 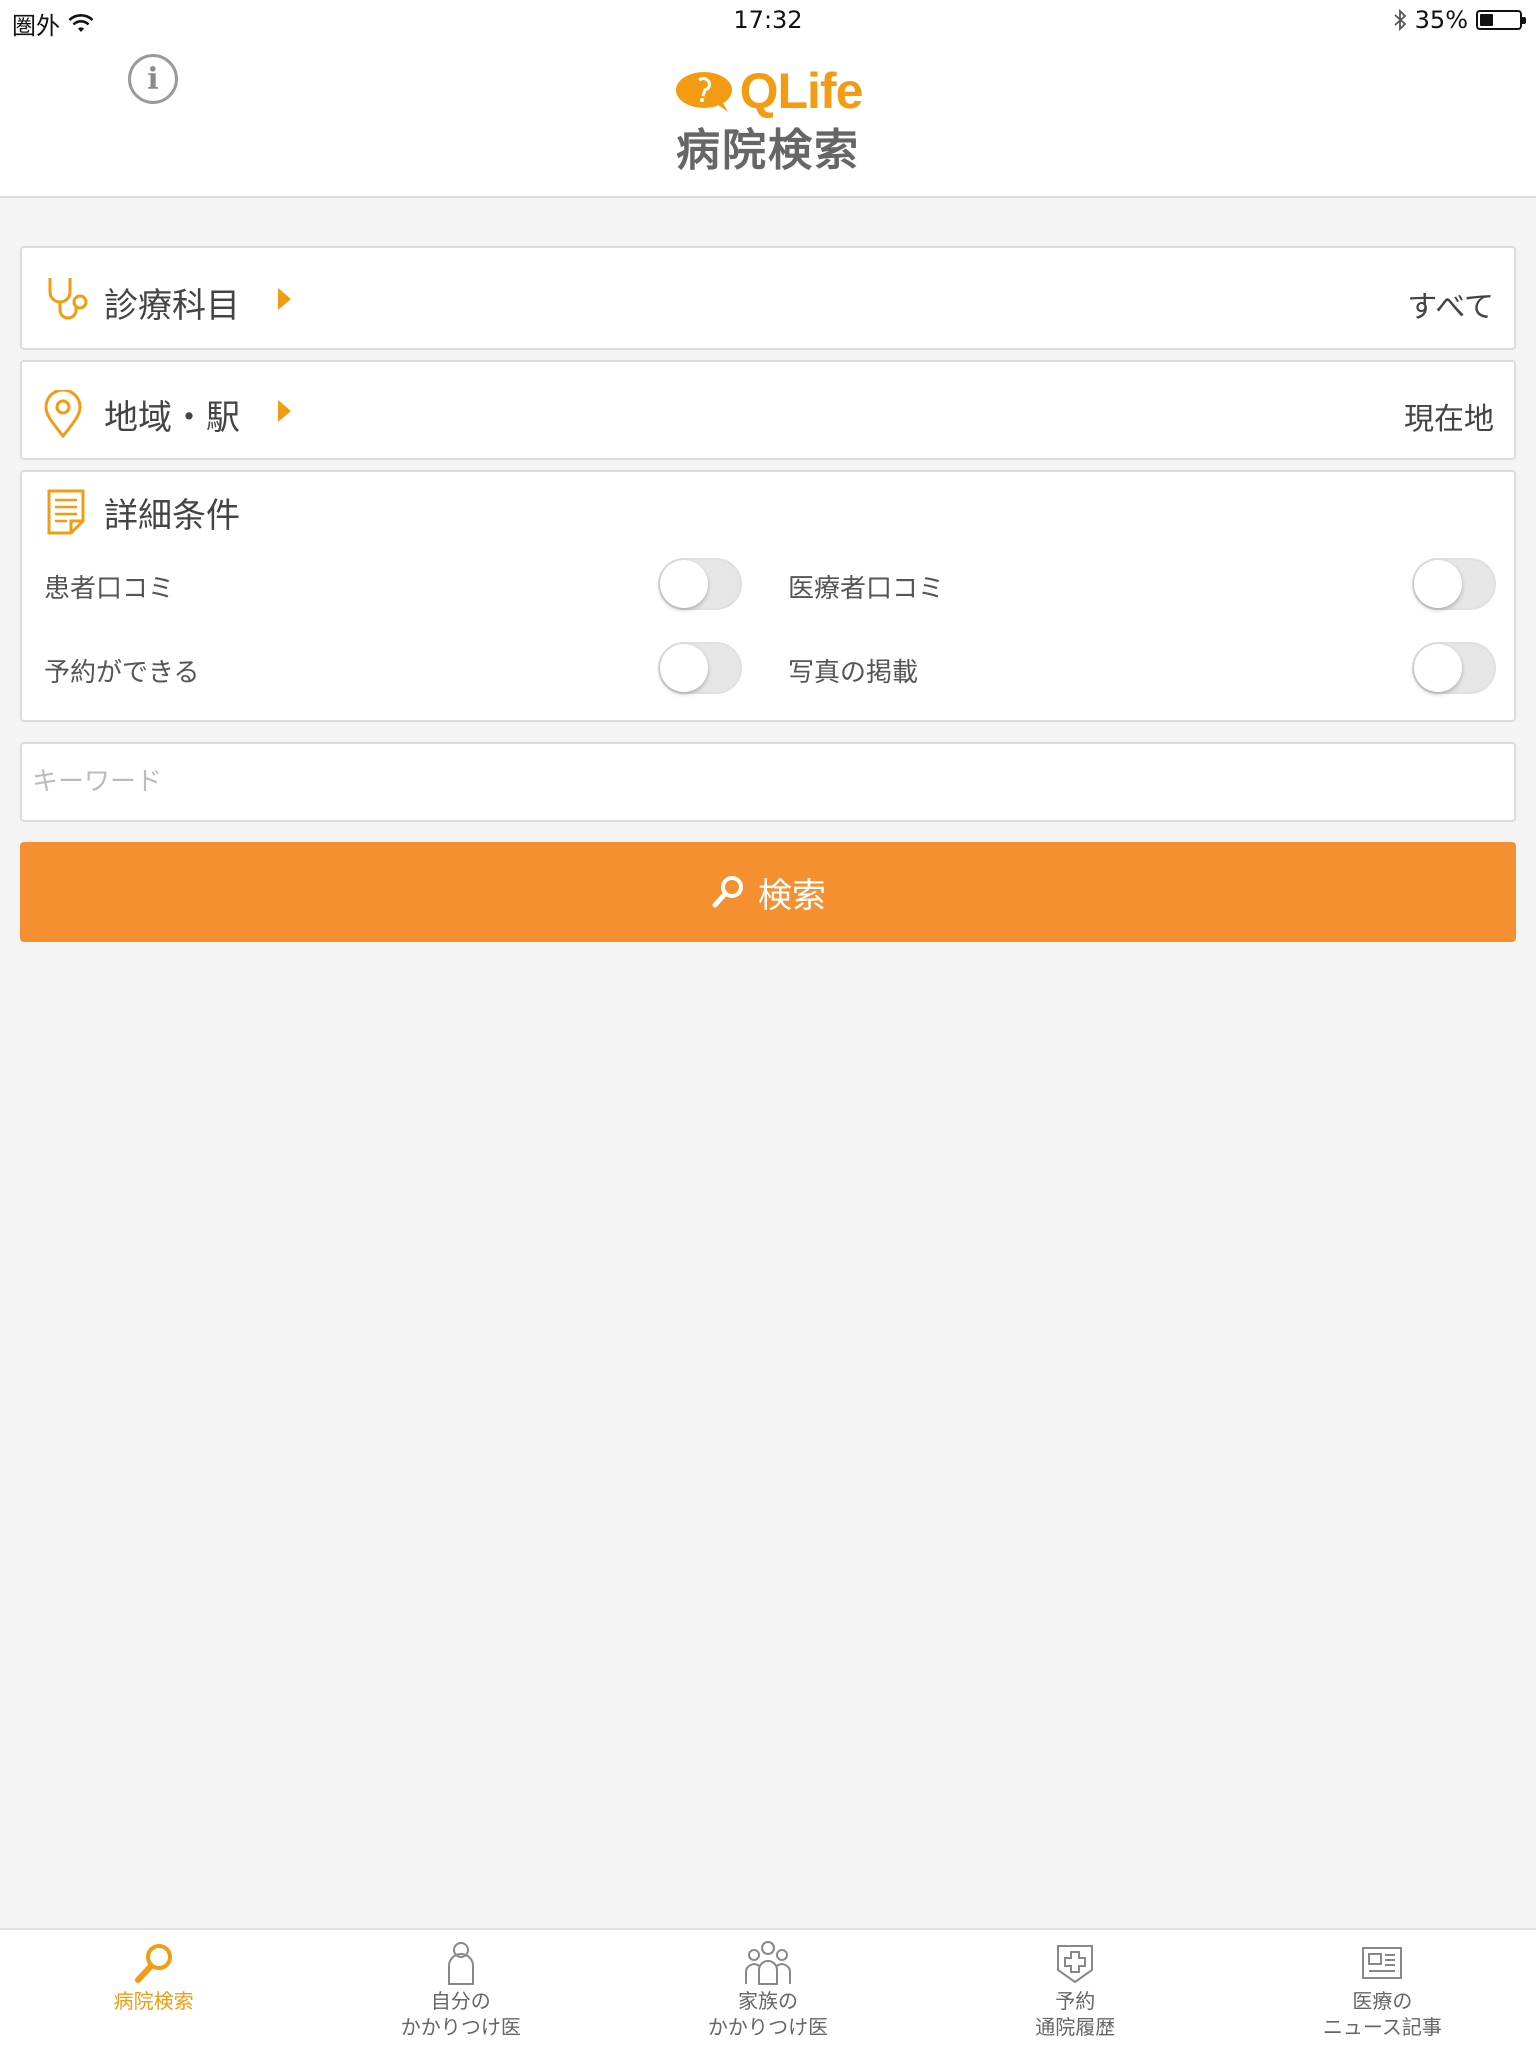 What do you see at coordinates (63, 414) in the screenshot?
I see `location-pin-icon` at bounding box center [63, 414].